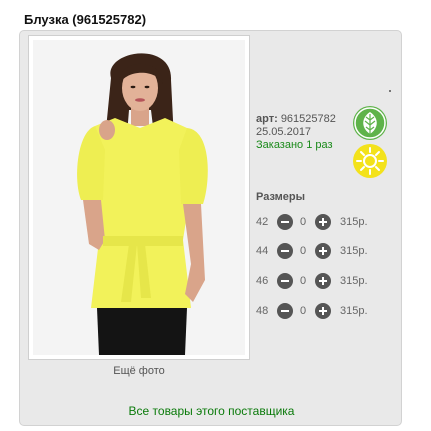 This screenshot has height=431, width=431. I want to click on product-info: арт: 961525782 25.05.2017 Заказано 1 раз, so click(296, 132).